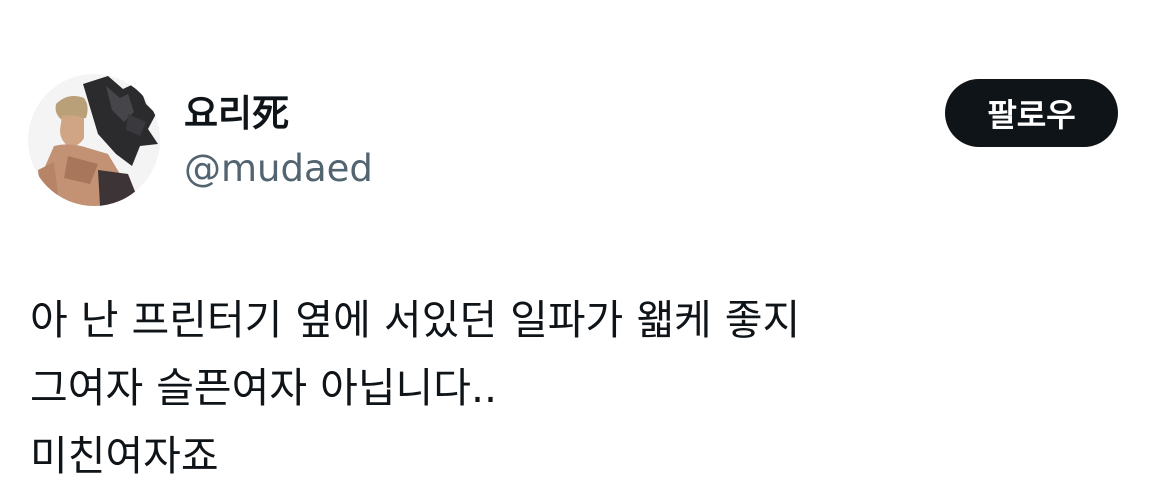 The width and height of the screenshot is (1170, 497). What do you see at coordinates (124, 456) in the screenshot?
I see `tweet-text-line: 미친여자죠` at bounding box center [124, 456].